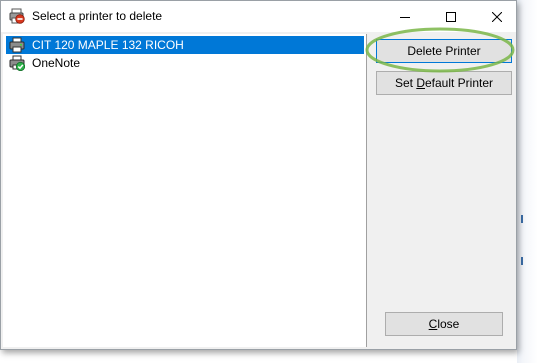  What do you see at coordinates (258, 16) in the screenshot?
I see `title-bar: Select a printer to delete` at bounding box center [258, 16].